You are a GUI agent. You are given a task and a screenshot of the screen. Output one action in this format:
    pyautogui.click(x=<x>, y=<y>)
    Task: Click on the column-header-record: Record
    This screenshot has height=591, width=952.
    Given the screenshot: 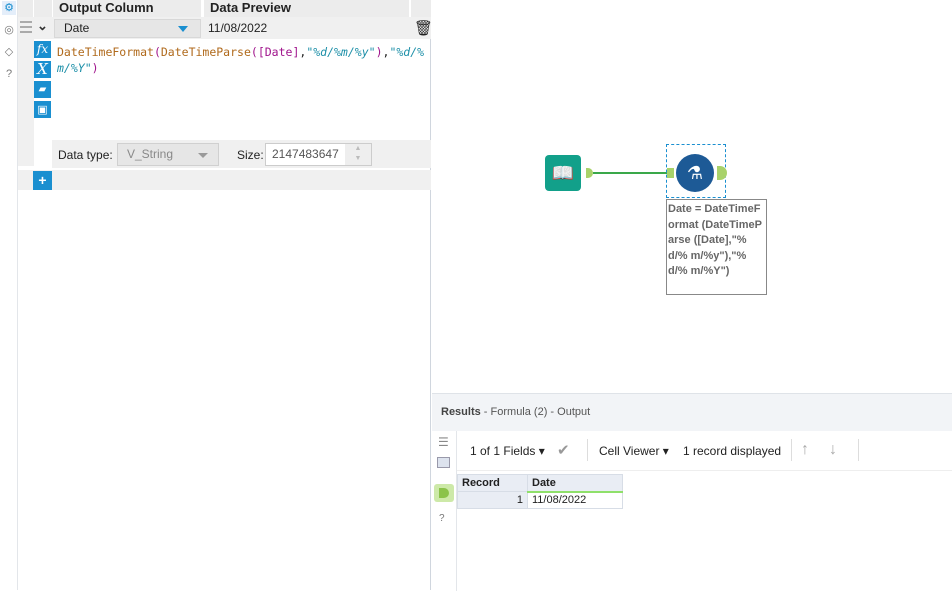 What is the action you would take?
    pyautogui.click(x=492, y=483)
    